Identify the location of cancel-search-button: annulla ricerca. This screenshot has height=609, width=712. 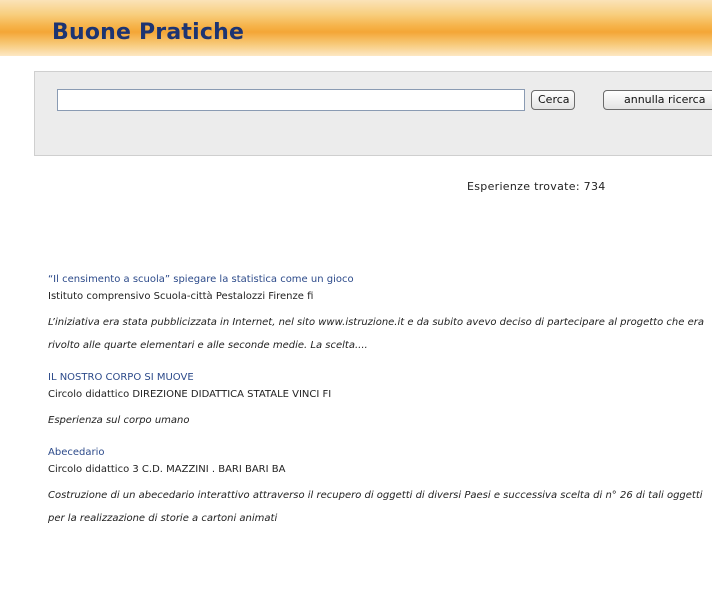
(657, 100).